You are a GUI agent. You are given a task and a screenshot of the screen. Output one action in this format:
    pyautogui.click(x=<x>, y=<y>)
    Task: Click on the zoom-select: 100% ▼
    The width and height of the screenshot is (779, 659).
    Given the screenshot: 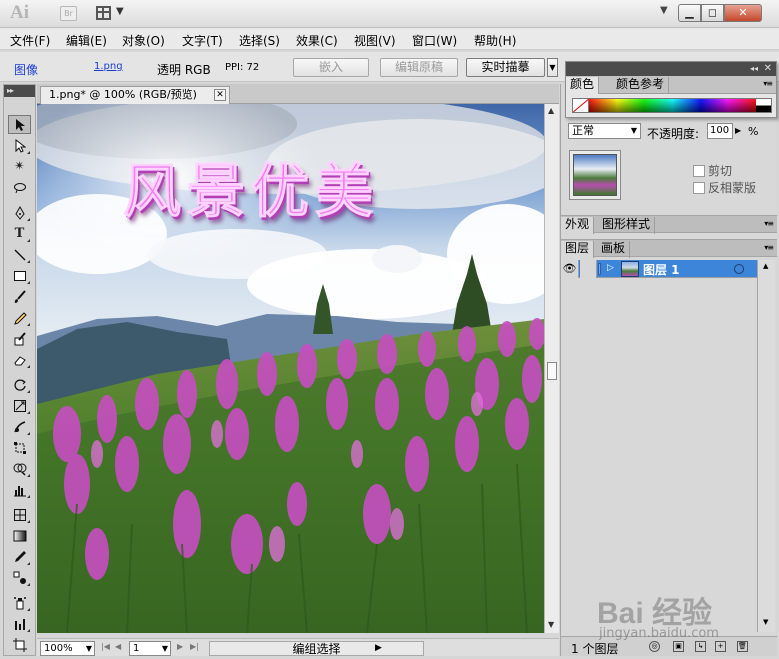 What is the action you would take?
    pyautogui.click(x=67, y=648)
    